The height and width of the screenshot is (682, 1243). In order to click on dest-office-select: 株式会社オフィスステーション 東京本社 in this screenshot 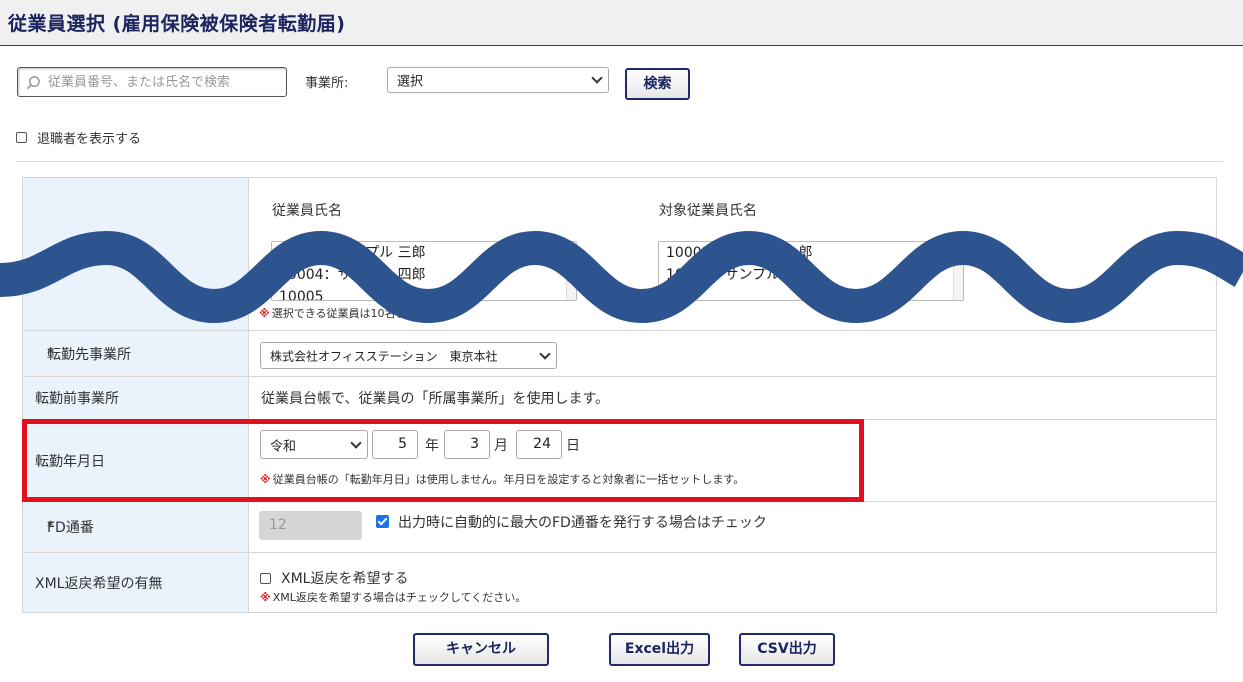, I will do `click(408, 355)`.